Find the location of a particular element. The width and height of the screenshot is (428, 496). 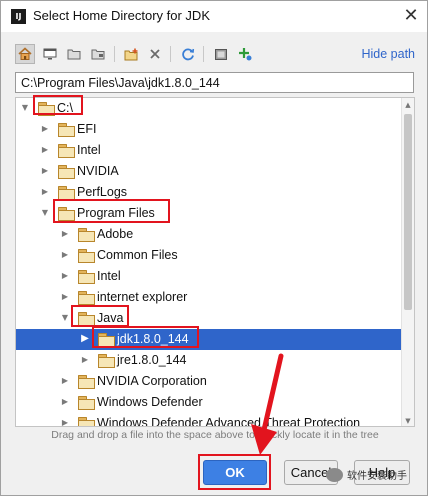

hide-path-link: Hide path is located at coordinates (388, 54).